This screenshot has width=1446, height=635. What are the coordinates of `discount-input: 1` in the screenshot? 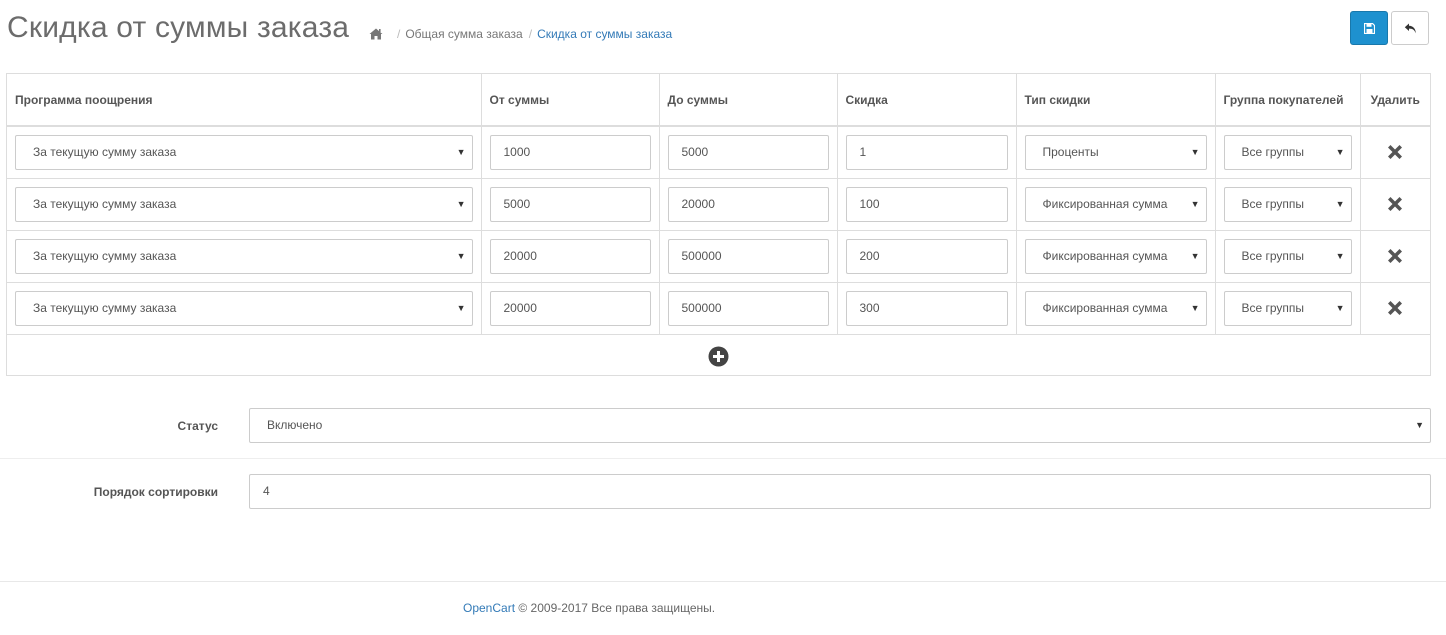 It's located at (926, 152).